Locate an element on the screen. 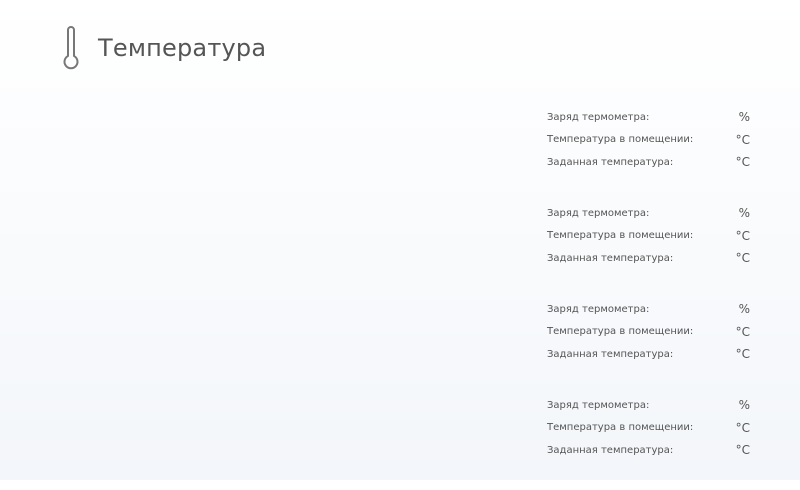 This screenshot has width=800, height=490. page-header: Температура is located at coordinates (163, 48).